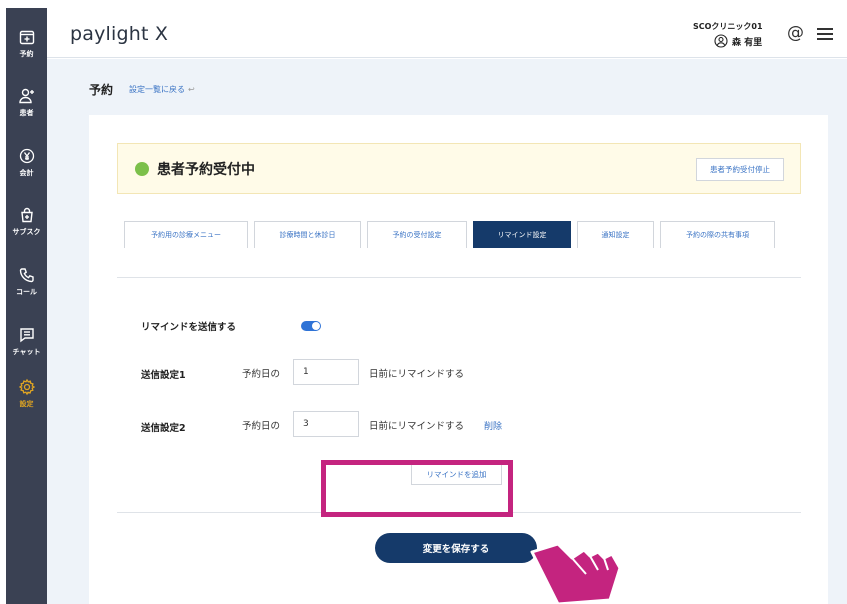 The height and width of the screenshot is (604, 847). I want to click on stop-reservation-button: 患者予約受付停止, so click(740, 169).